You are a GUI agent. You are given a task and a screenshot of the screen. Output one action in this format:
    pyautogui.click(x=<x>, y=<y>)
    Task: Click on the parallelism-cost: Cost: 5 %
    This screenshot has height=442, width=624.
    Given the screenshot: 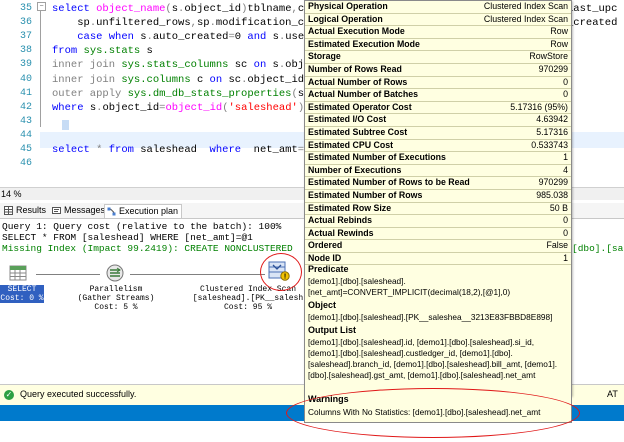 What is the action you would take?
    pyautogui.click(x=116, y=307)
    